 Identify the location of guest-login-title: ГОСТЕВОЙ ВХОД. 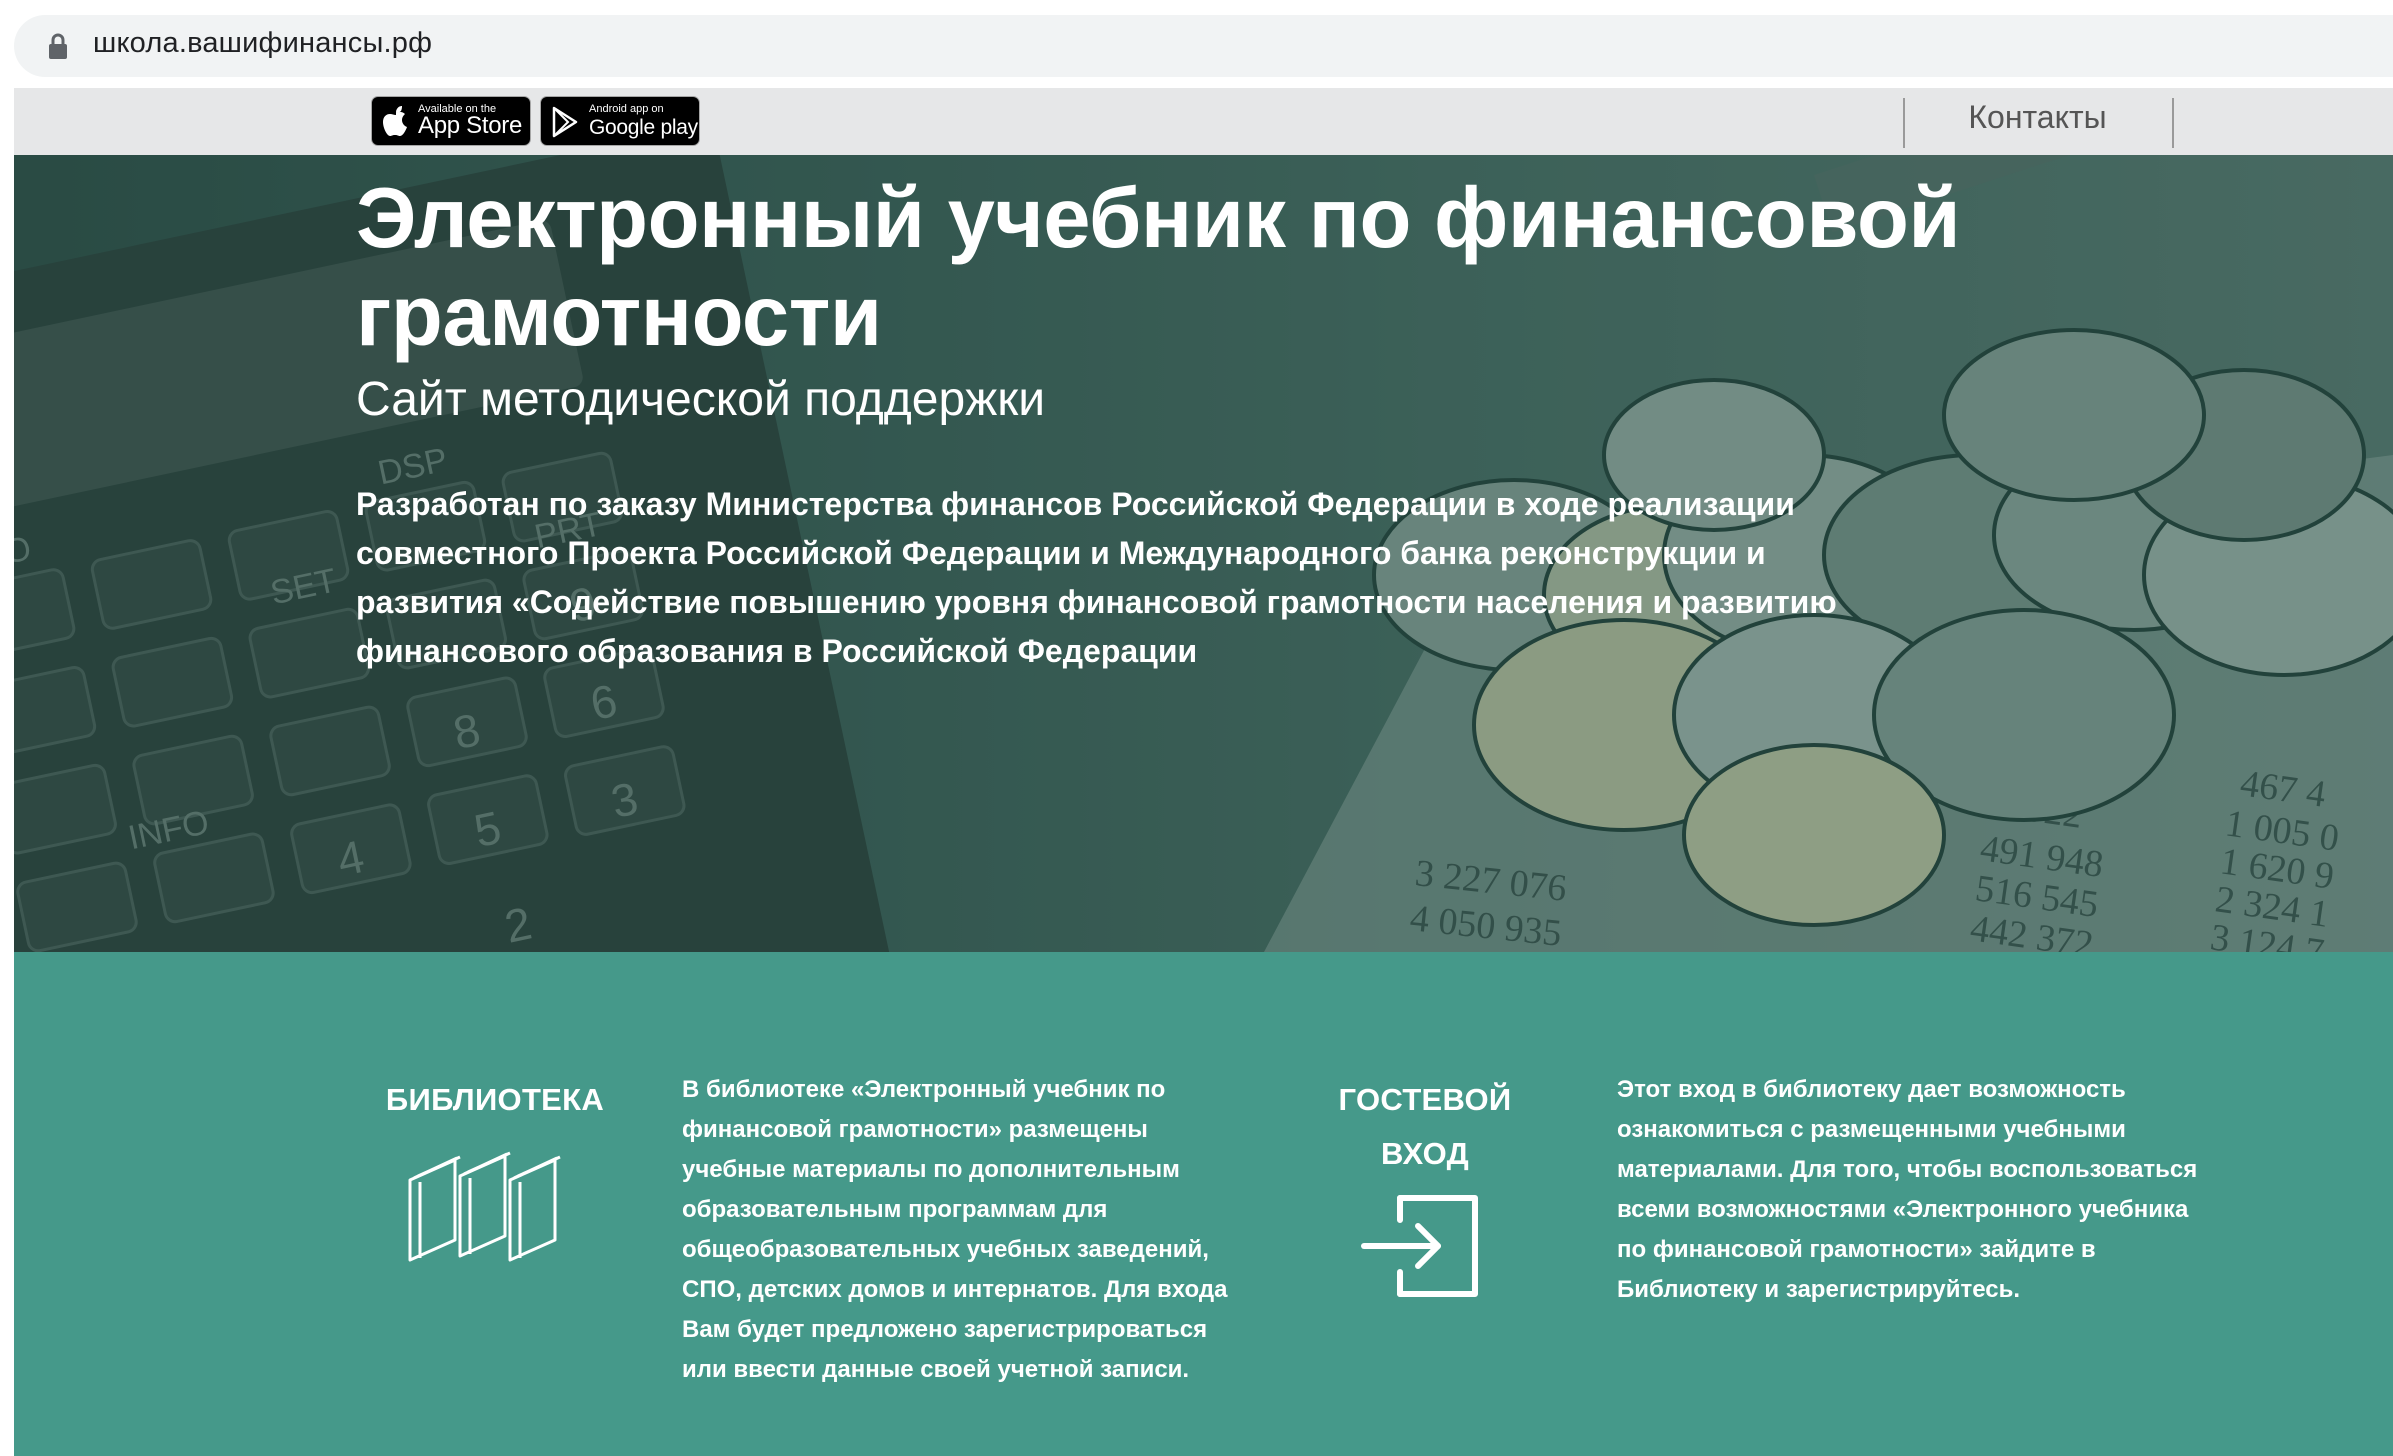
(1425, 1127).